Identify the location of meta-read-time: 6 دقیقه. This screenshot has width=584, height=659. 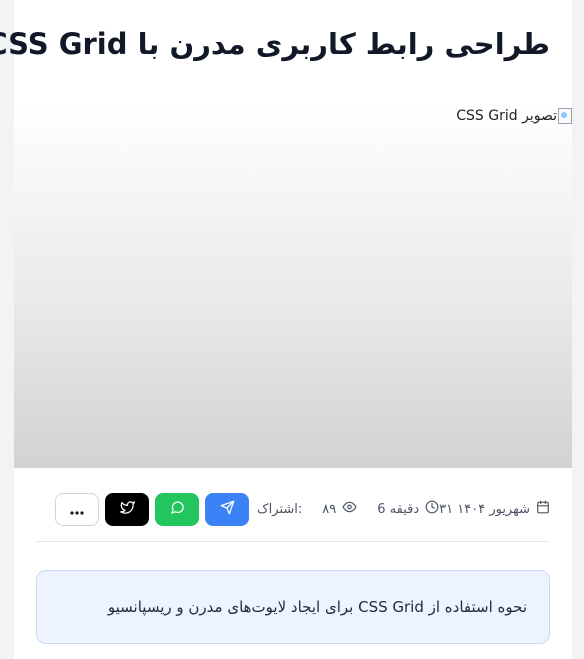
(408, 509).